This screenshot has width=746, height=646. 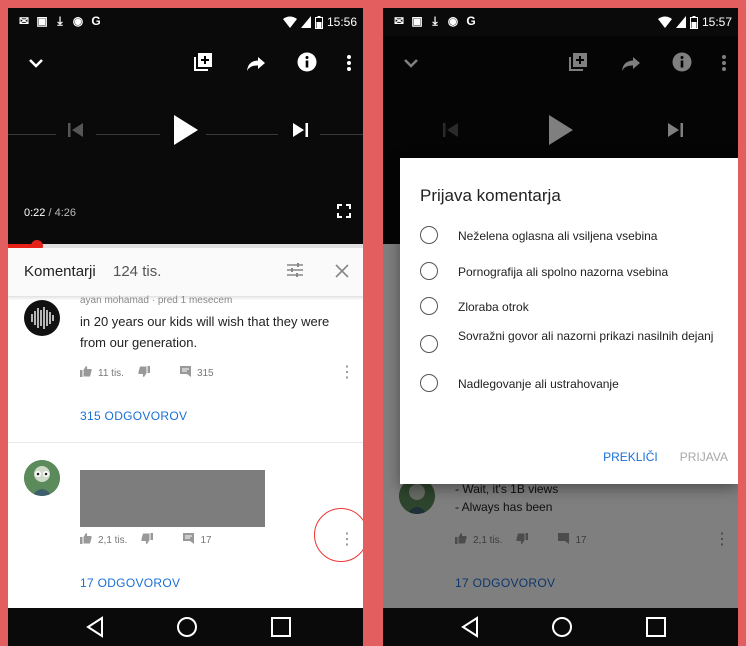 I want to click on fullscreen-icon, so click(x=344, y=212).